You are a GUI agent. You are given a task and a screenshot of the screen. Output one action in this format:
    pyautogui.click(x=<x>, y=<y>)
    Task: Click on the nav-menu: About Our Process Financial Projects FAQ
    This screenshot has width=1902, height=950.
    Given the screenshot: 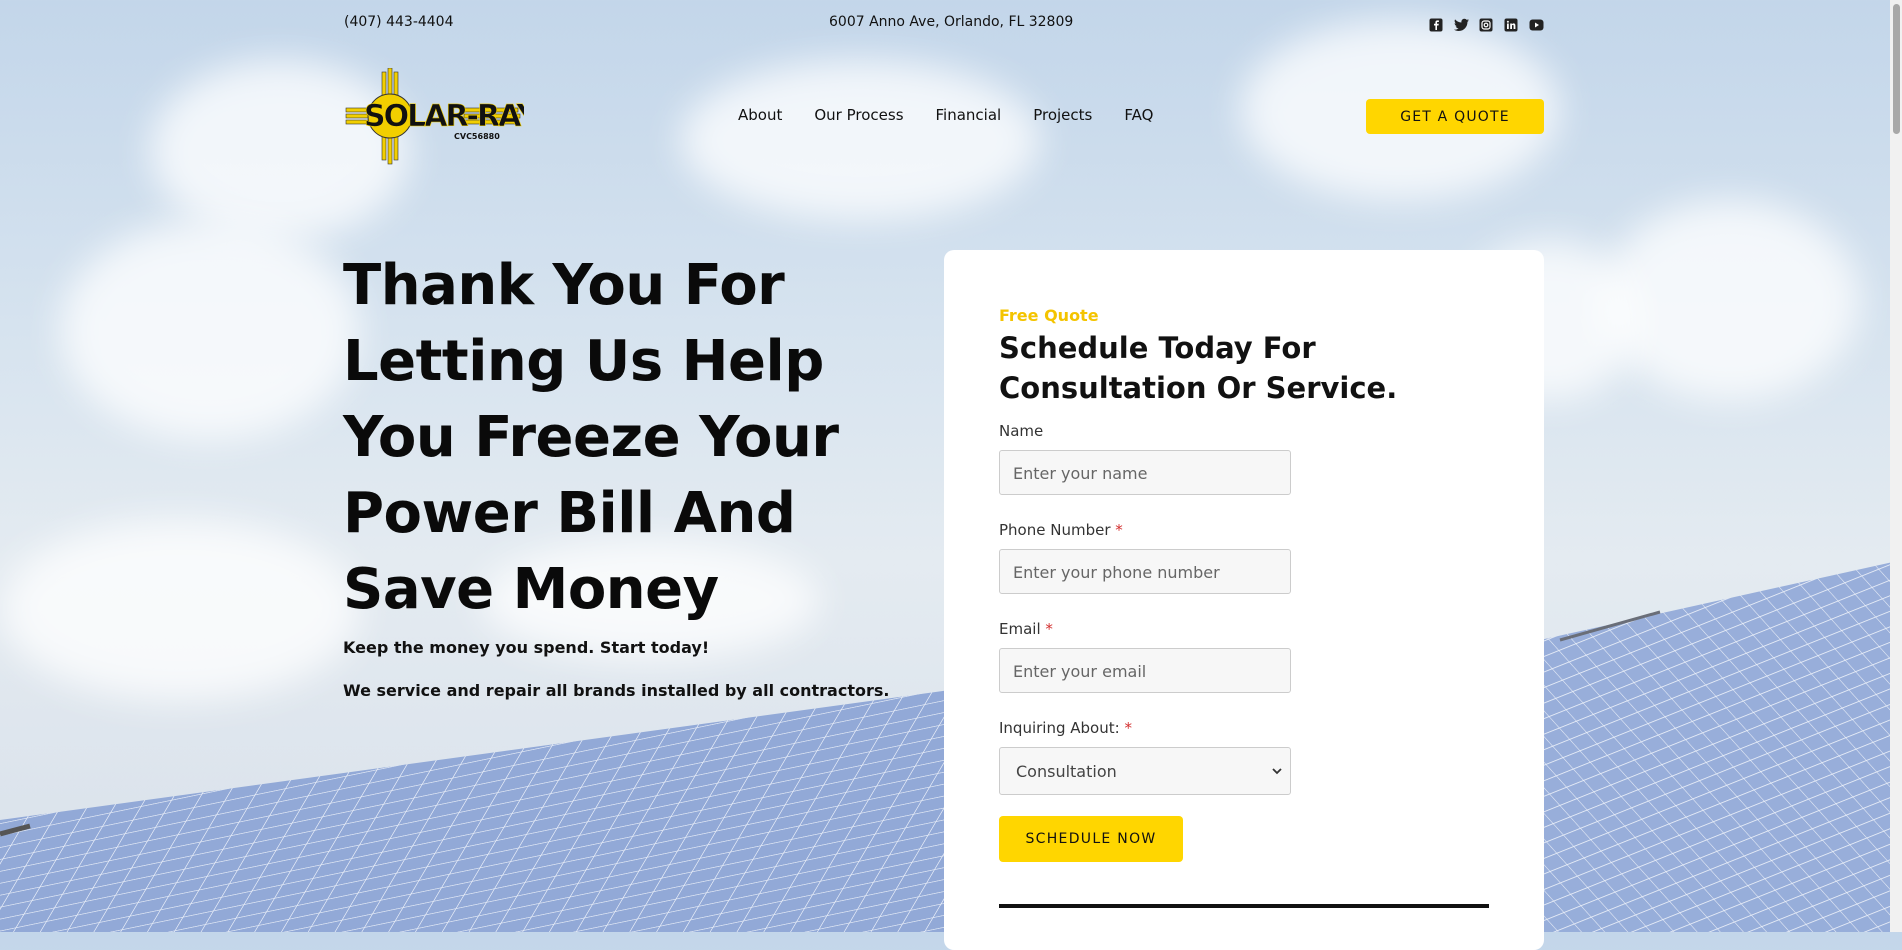 What is the action you would take?
    pyautogui.click(x=945, y=115)
    